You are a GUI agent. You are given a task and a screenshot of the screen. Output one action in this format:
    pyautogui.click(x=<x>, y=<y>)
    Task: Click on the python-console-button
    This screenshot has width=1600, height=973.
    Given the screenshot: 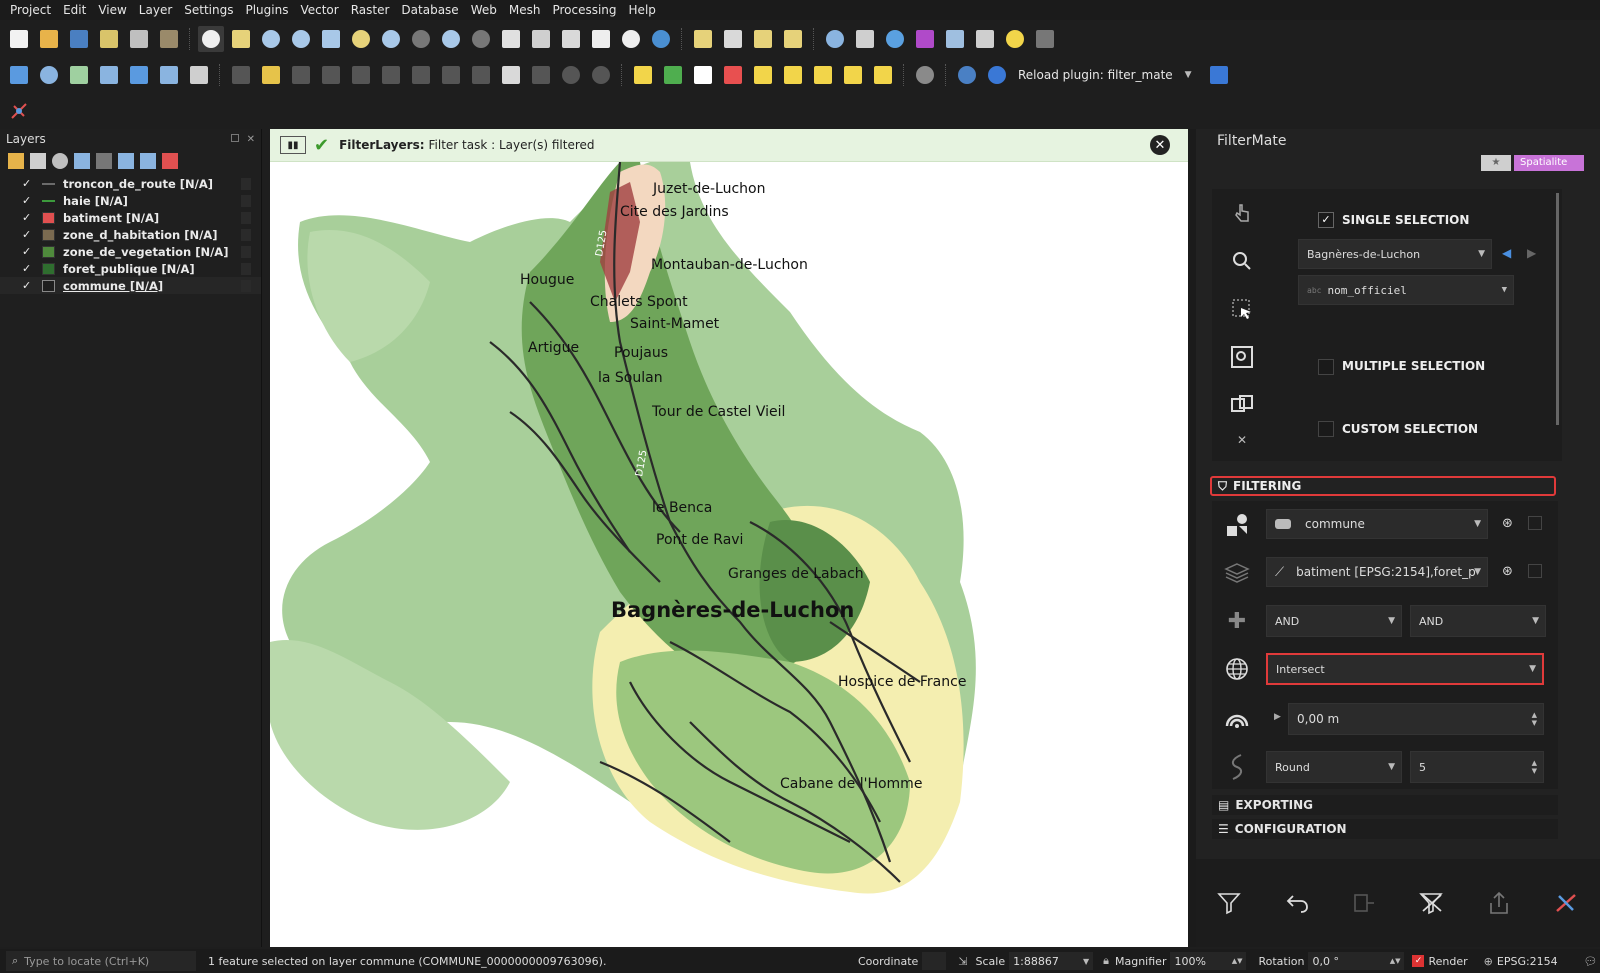 What is the action you would take?
    pyautogui.click(x=967, y=75)
    